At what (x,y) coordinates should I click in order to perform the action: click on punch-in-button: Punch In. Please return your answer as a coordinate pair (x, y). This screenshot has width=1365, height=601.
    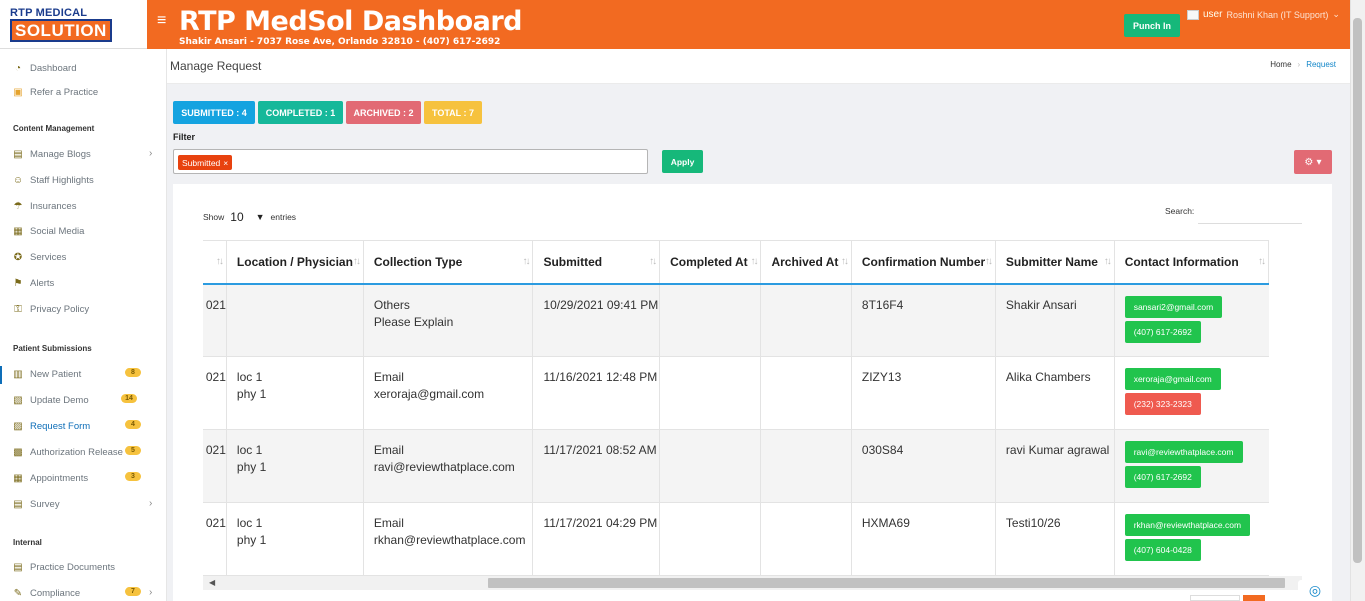
    Looking at the image, I should click on (1152, 25).